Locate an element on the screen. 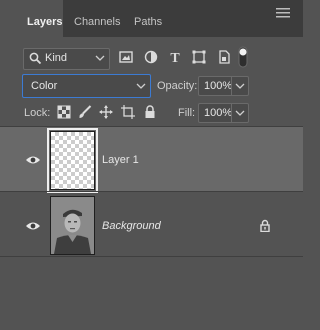 The width and height of the screenshot is (320, 330). svg-text: T is located at coordinates (175, 58).